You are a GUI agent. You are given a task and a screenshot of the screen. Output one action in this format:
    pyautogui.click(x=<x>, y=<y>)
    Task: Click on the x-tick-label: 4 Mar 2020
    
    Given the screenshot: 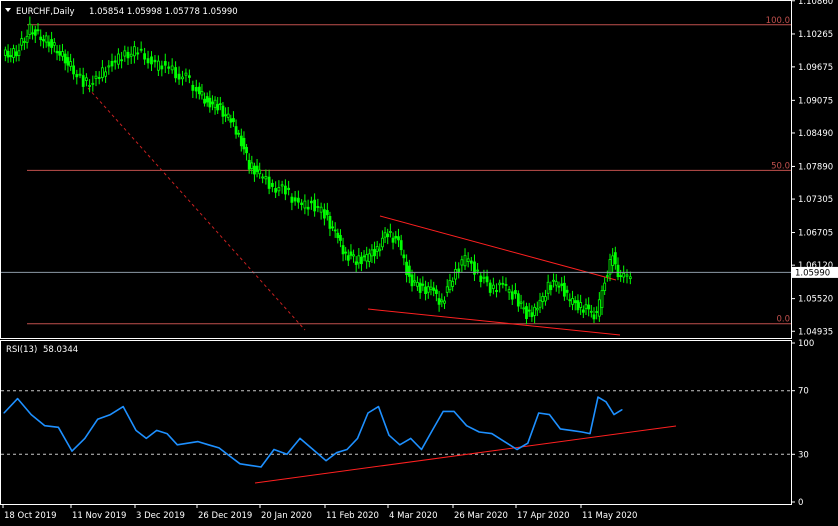 What is the action you would take?
    pyautogui.click(x=413, y=516)
    